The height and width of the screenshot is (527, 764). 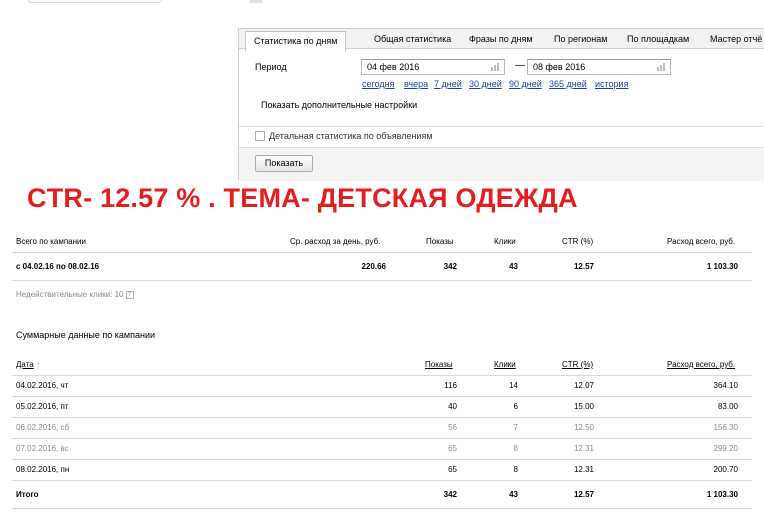 What do you see at coordinates (37, 364) in the screenshot?
I see `sort-arrow-icon: ↑` at bounding box center [37, 364].